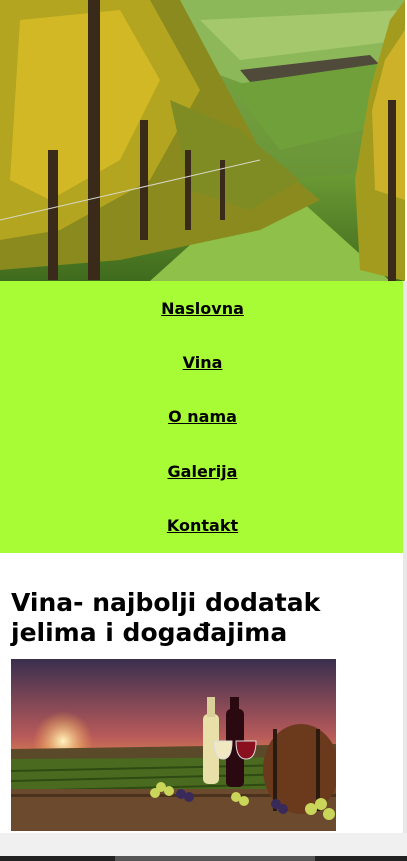  Describe the element at coordinates (405, 561) in the screenshot. I see `scrollbar-track` at that location.